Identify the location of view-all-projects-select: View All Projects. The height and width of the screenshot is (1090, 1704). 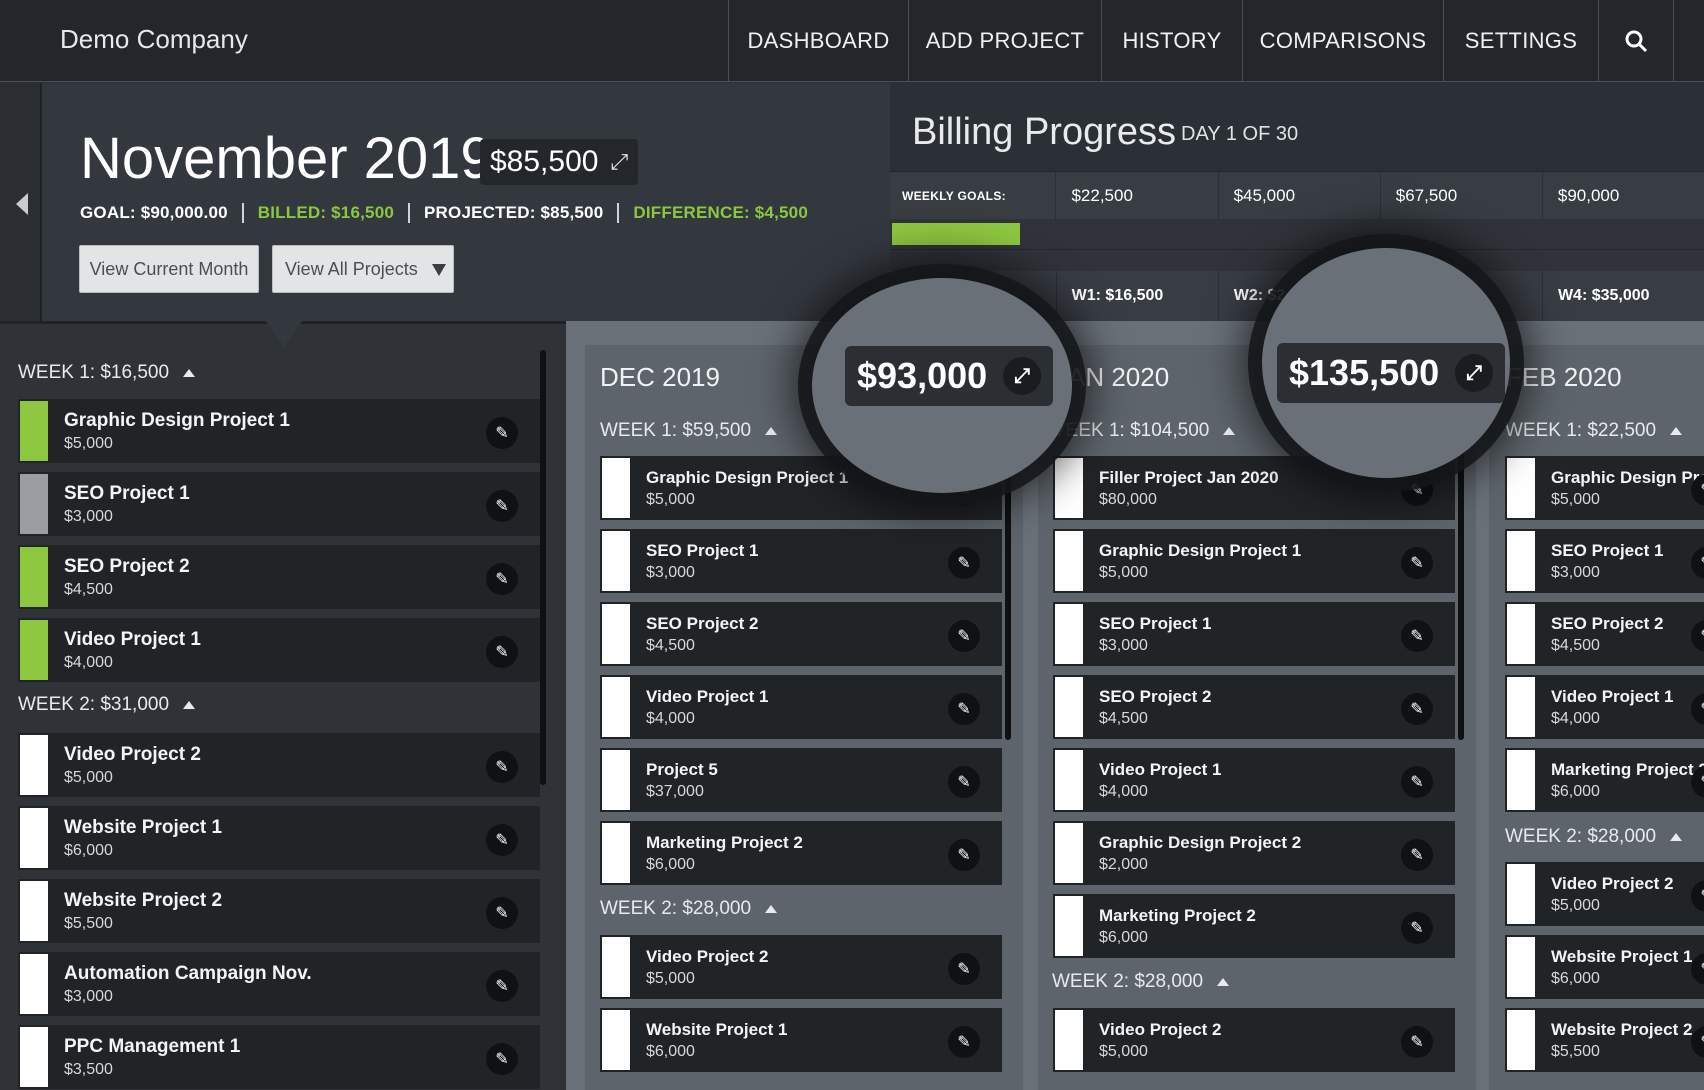
(363, 269).